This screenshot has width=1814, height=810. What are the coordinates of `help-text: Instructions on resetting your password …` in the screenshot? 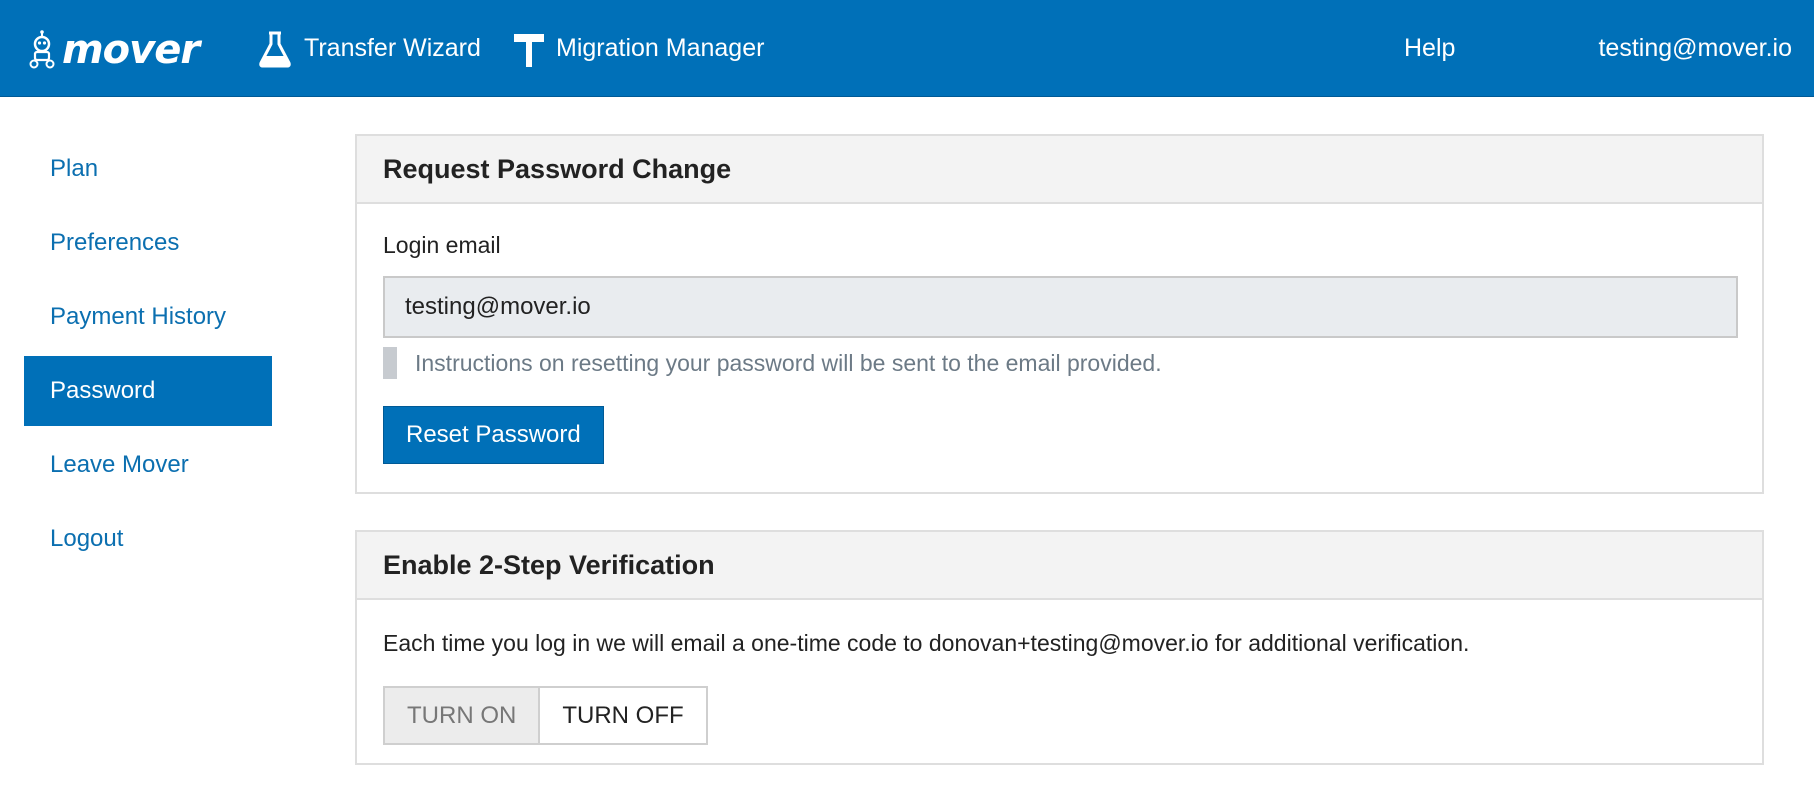 It's located at (788, 362).